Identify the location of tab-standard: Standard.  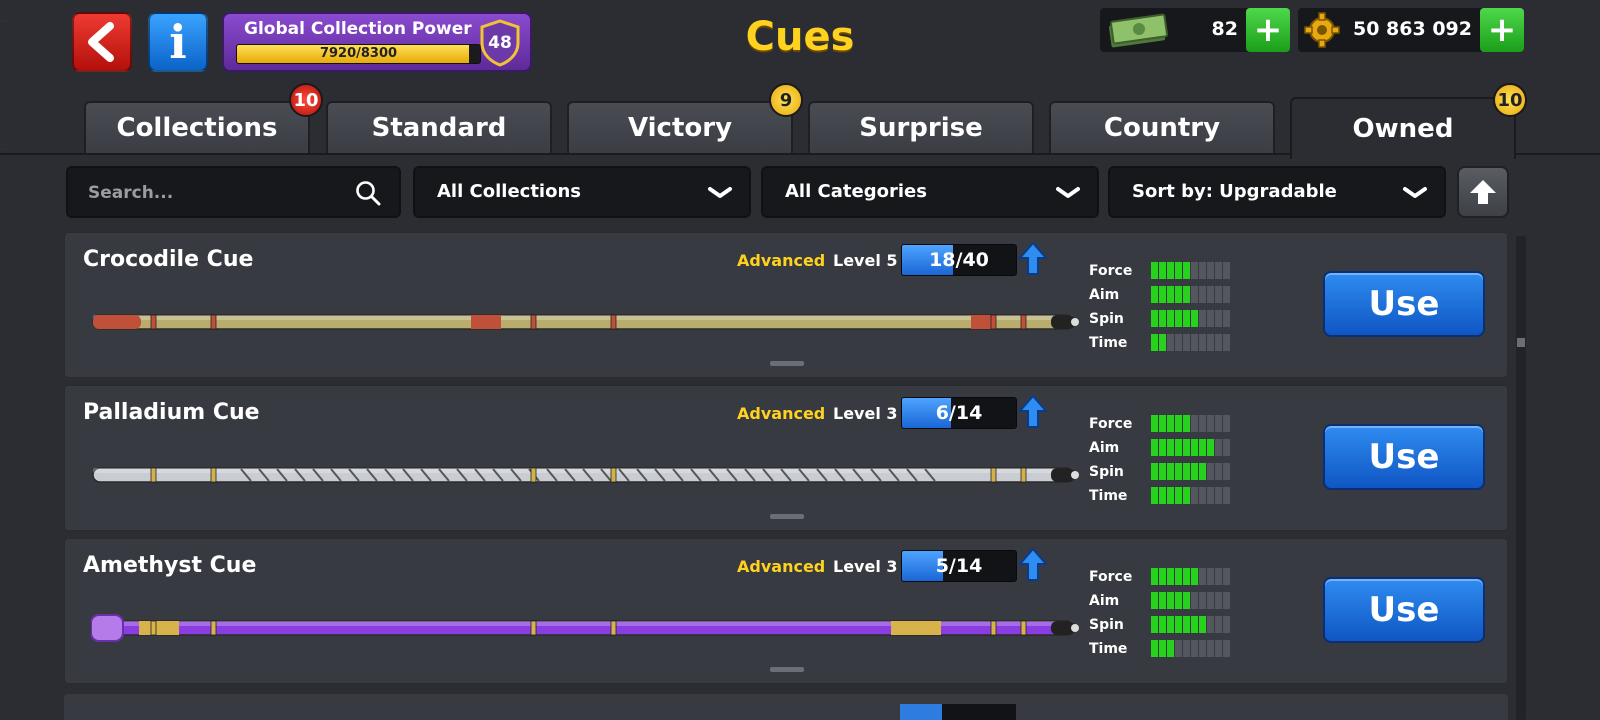
(439, 127).